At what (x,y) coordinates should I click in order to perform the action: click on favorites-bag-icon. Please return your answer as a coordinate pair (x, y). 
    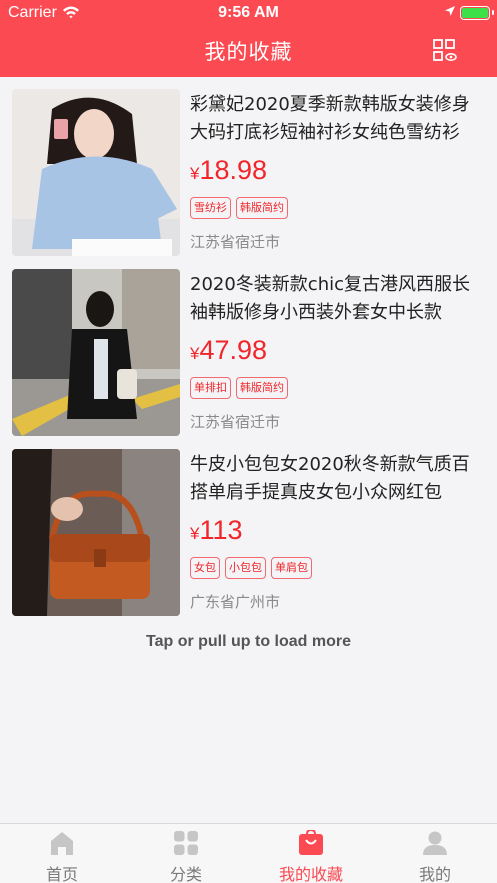
    Looking at the image, I should click on (311, 842).